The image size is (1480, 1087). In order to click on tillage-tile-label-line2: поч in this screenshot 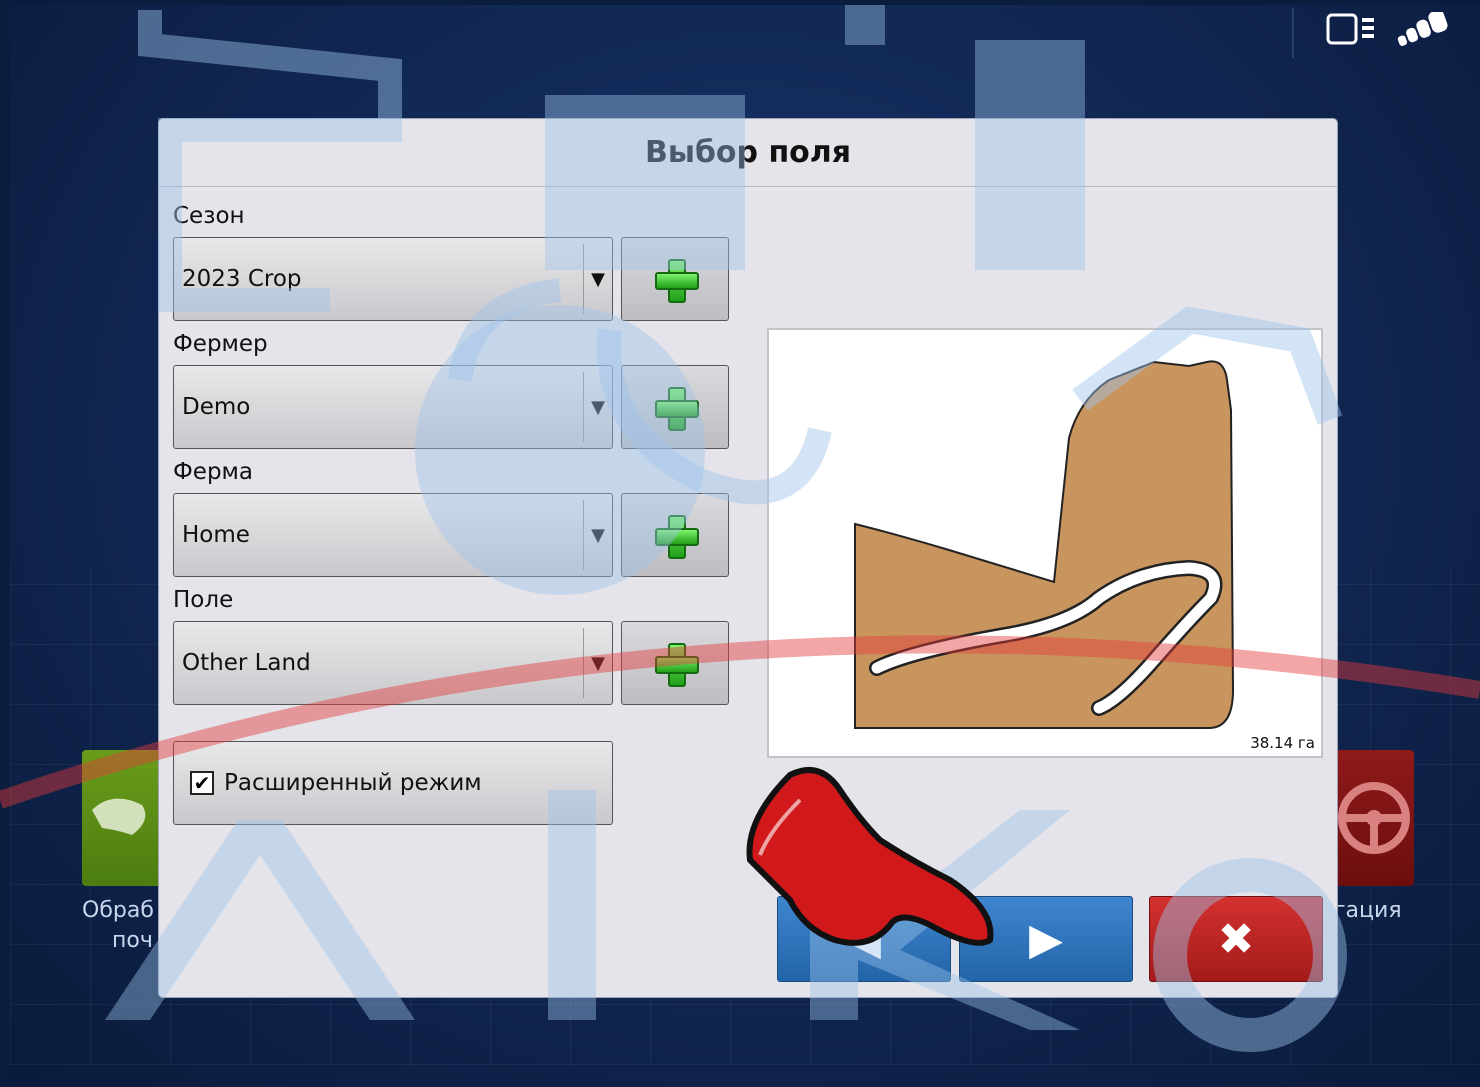, I will do `click(132, 940)`.